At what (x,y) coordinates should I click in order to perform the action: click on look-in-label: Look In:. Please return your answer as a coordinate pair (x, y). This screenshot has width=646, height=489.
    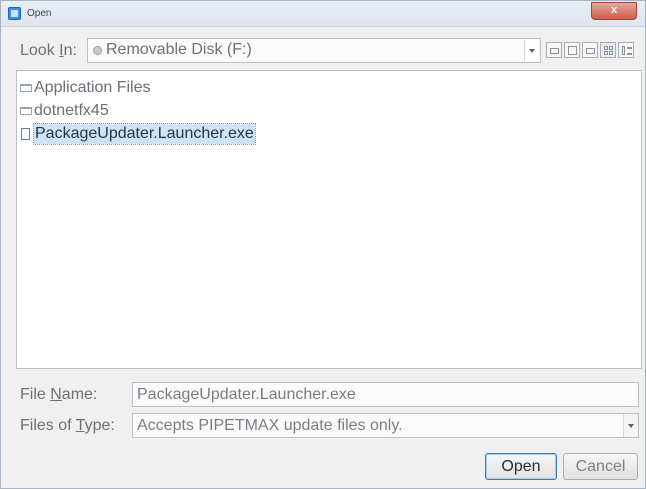
    Looking at the image, I should click on (48, 50).